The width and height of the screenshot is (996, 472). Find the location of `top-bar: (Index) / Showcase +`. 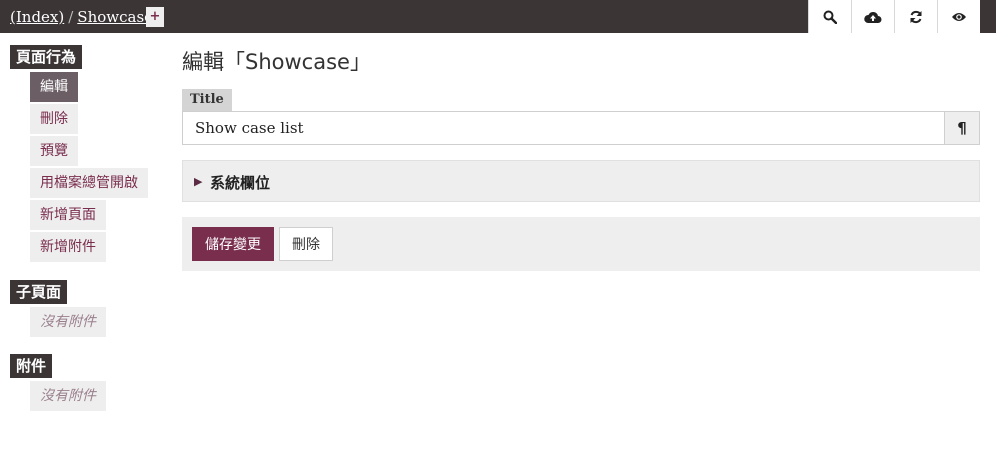

top-bar: (Index) / Showcase + is located at coordinates (498, 16).